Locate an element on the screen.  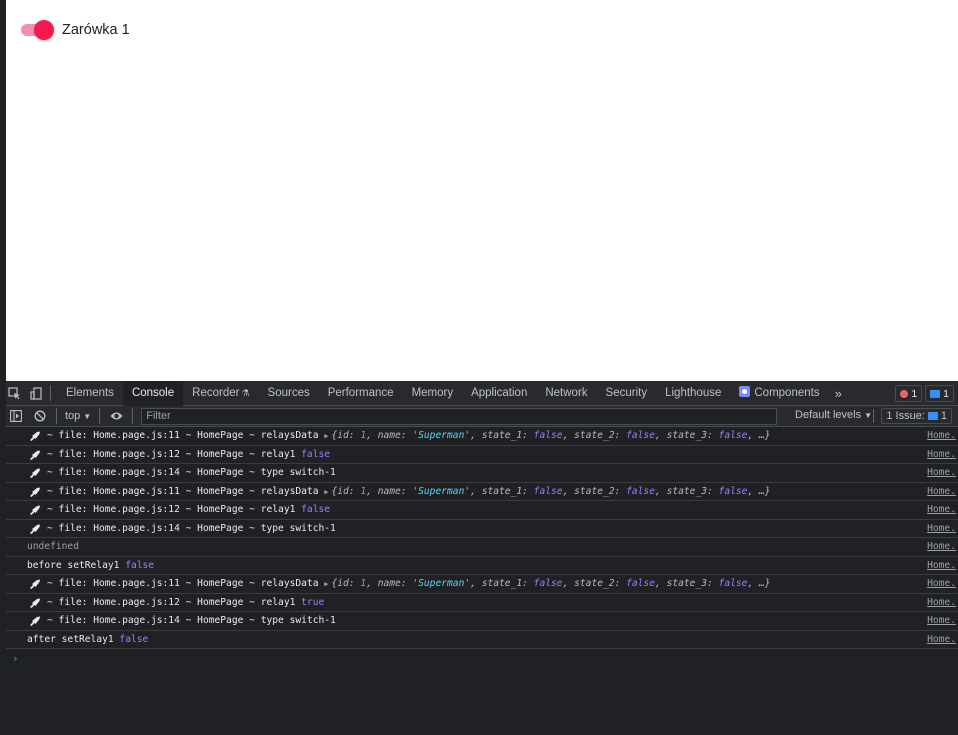
tab-label: Lighthouse is located at coordinates (693, 392).